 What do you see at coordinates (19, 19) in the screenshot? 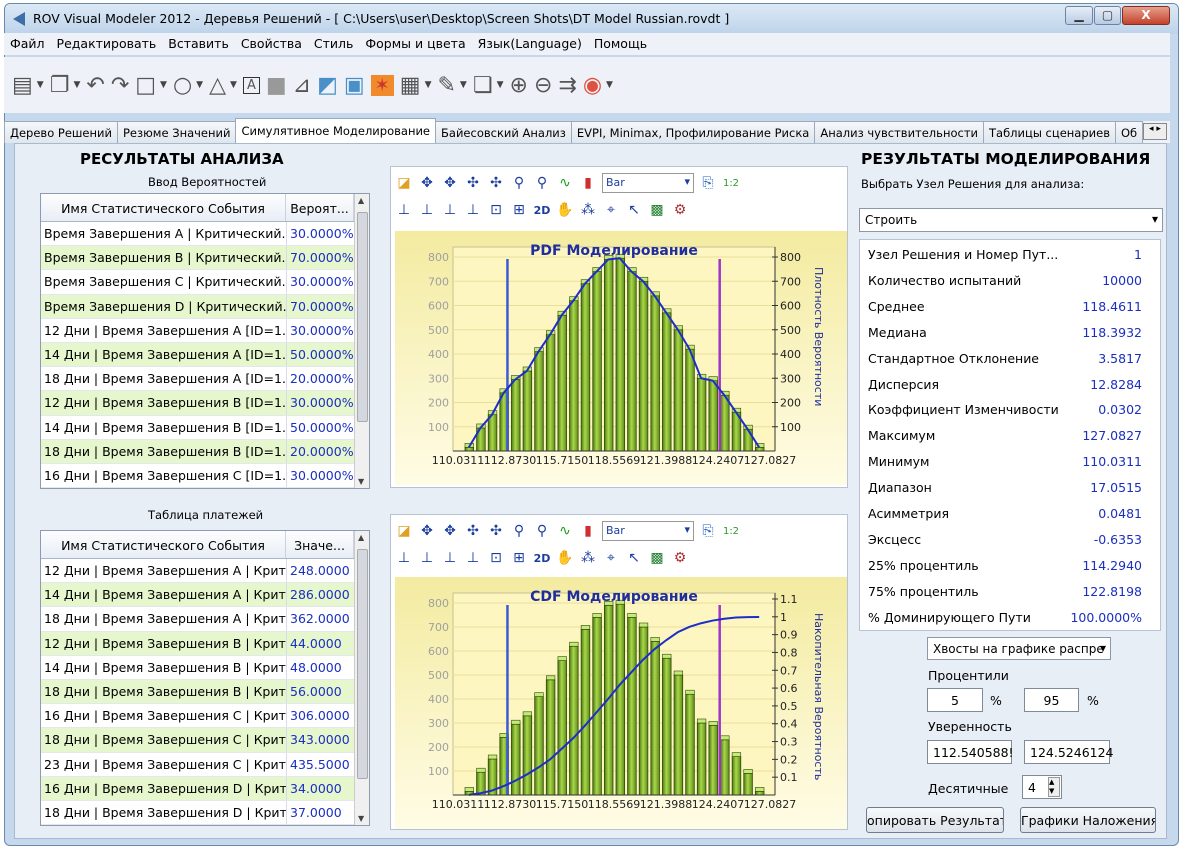
I see `app-icon` at bounding box center [19, 19].